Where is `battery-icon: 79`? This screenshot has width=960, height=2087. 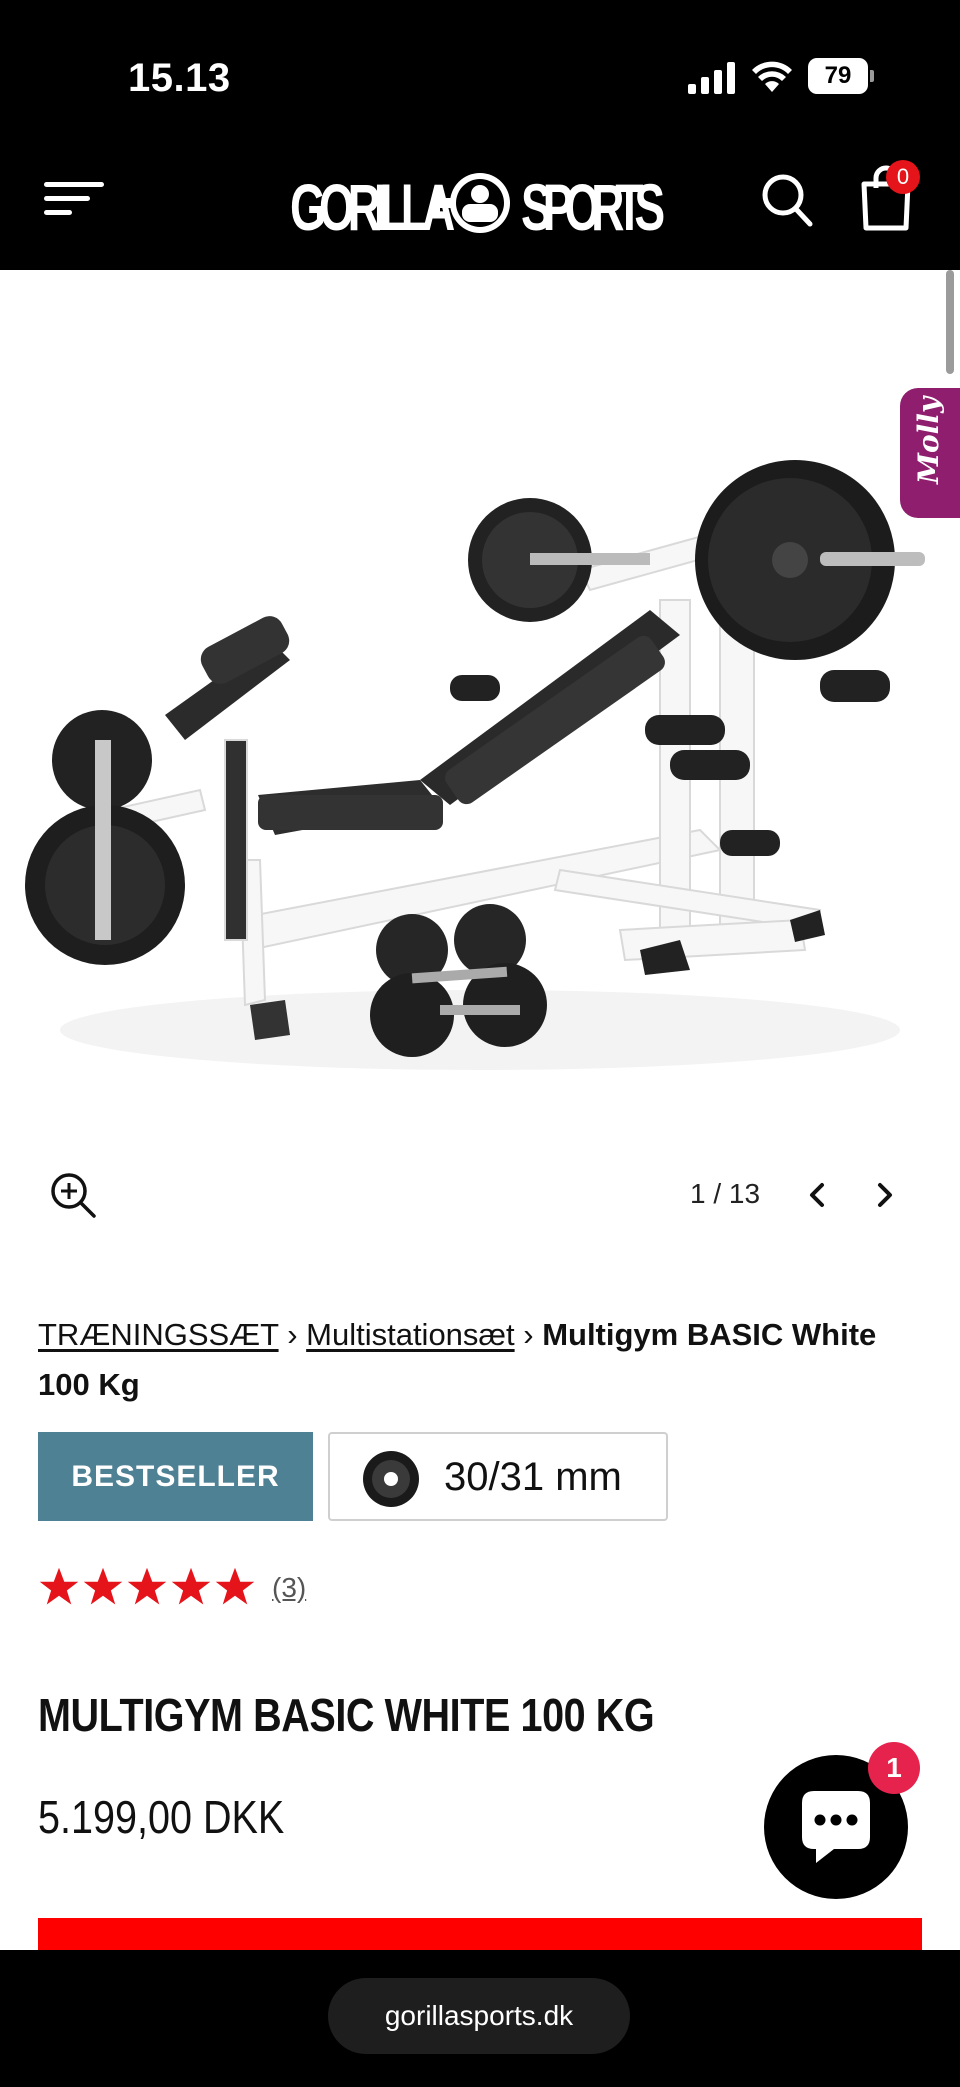 battery-icon: 79 is located at coordinates (841, 76).